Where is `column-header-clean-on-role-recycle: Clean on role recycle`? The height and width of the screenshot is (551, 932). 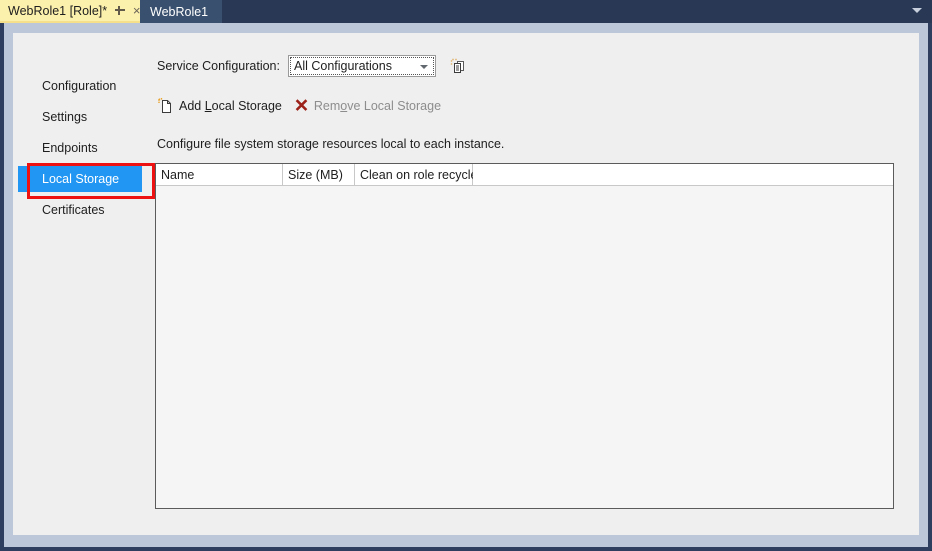
column-header-clean-on-role-recycle: Clean on role recycle is located at coordinates (416, 174).